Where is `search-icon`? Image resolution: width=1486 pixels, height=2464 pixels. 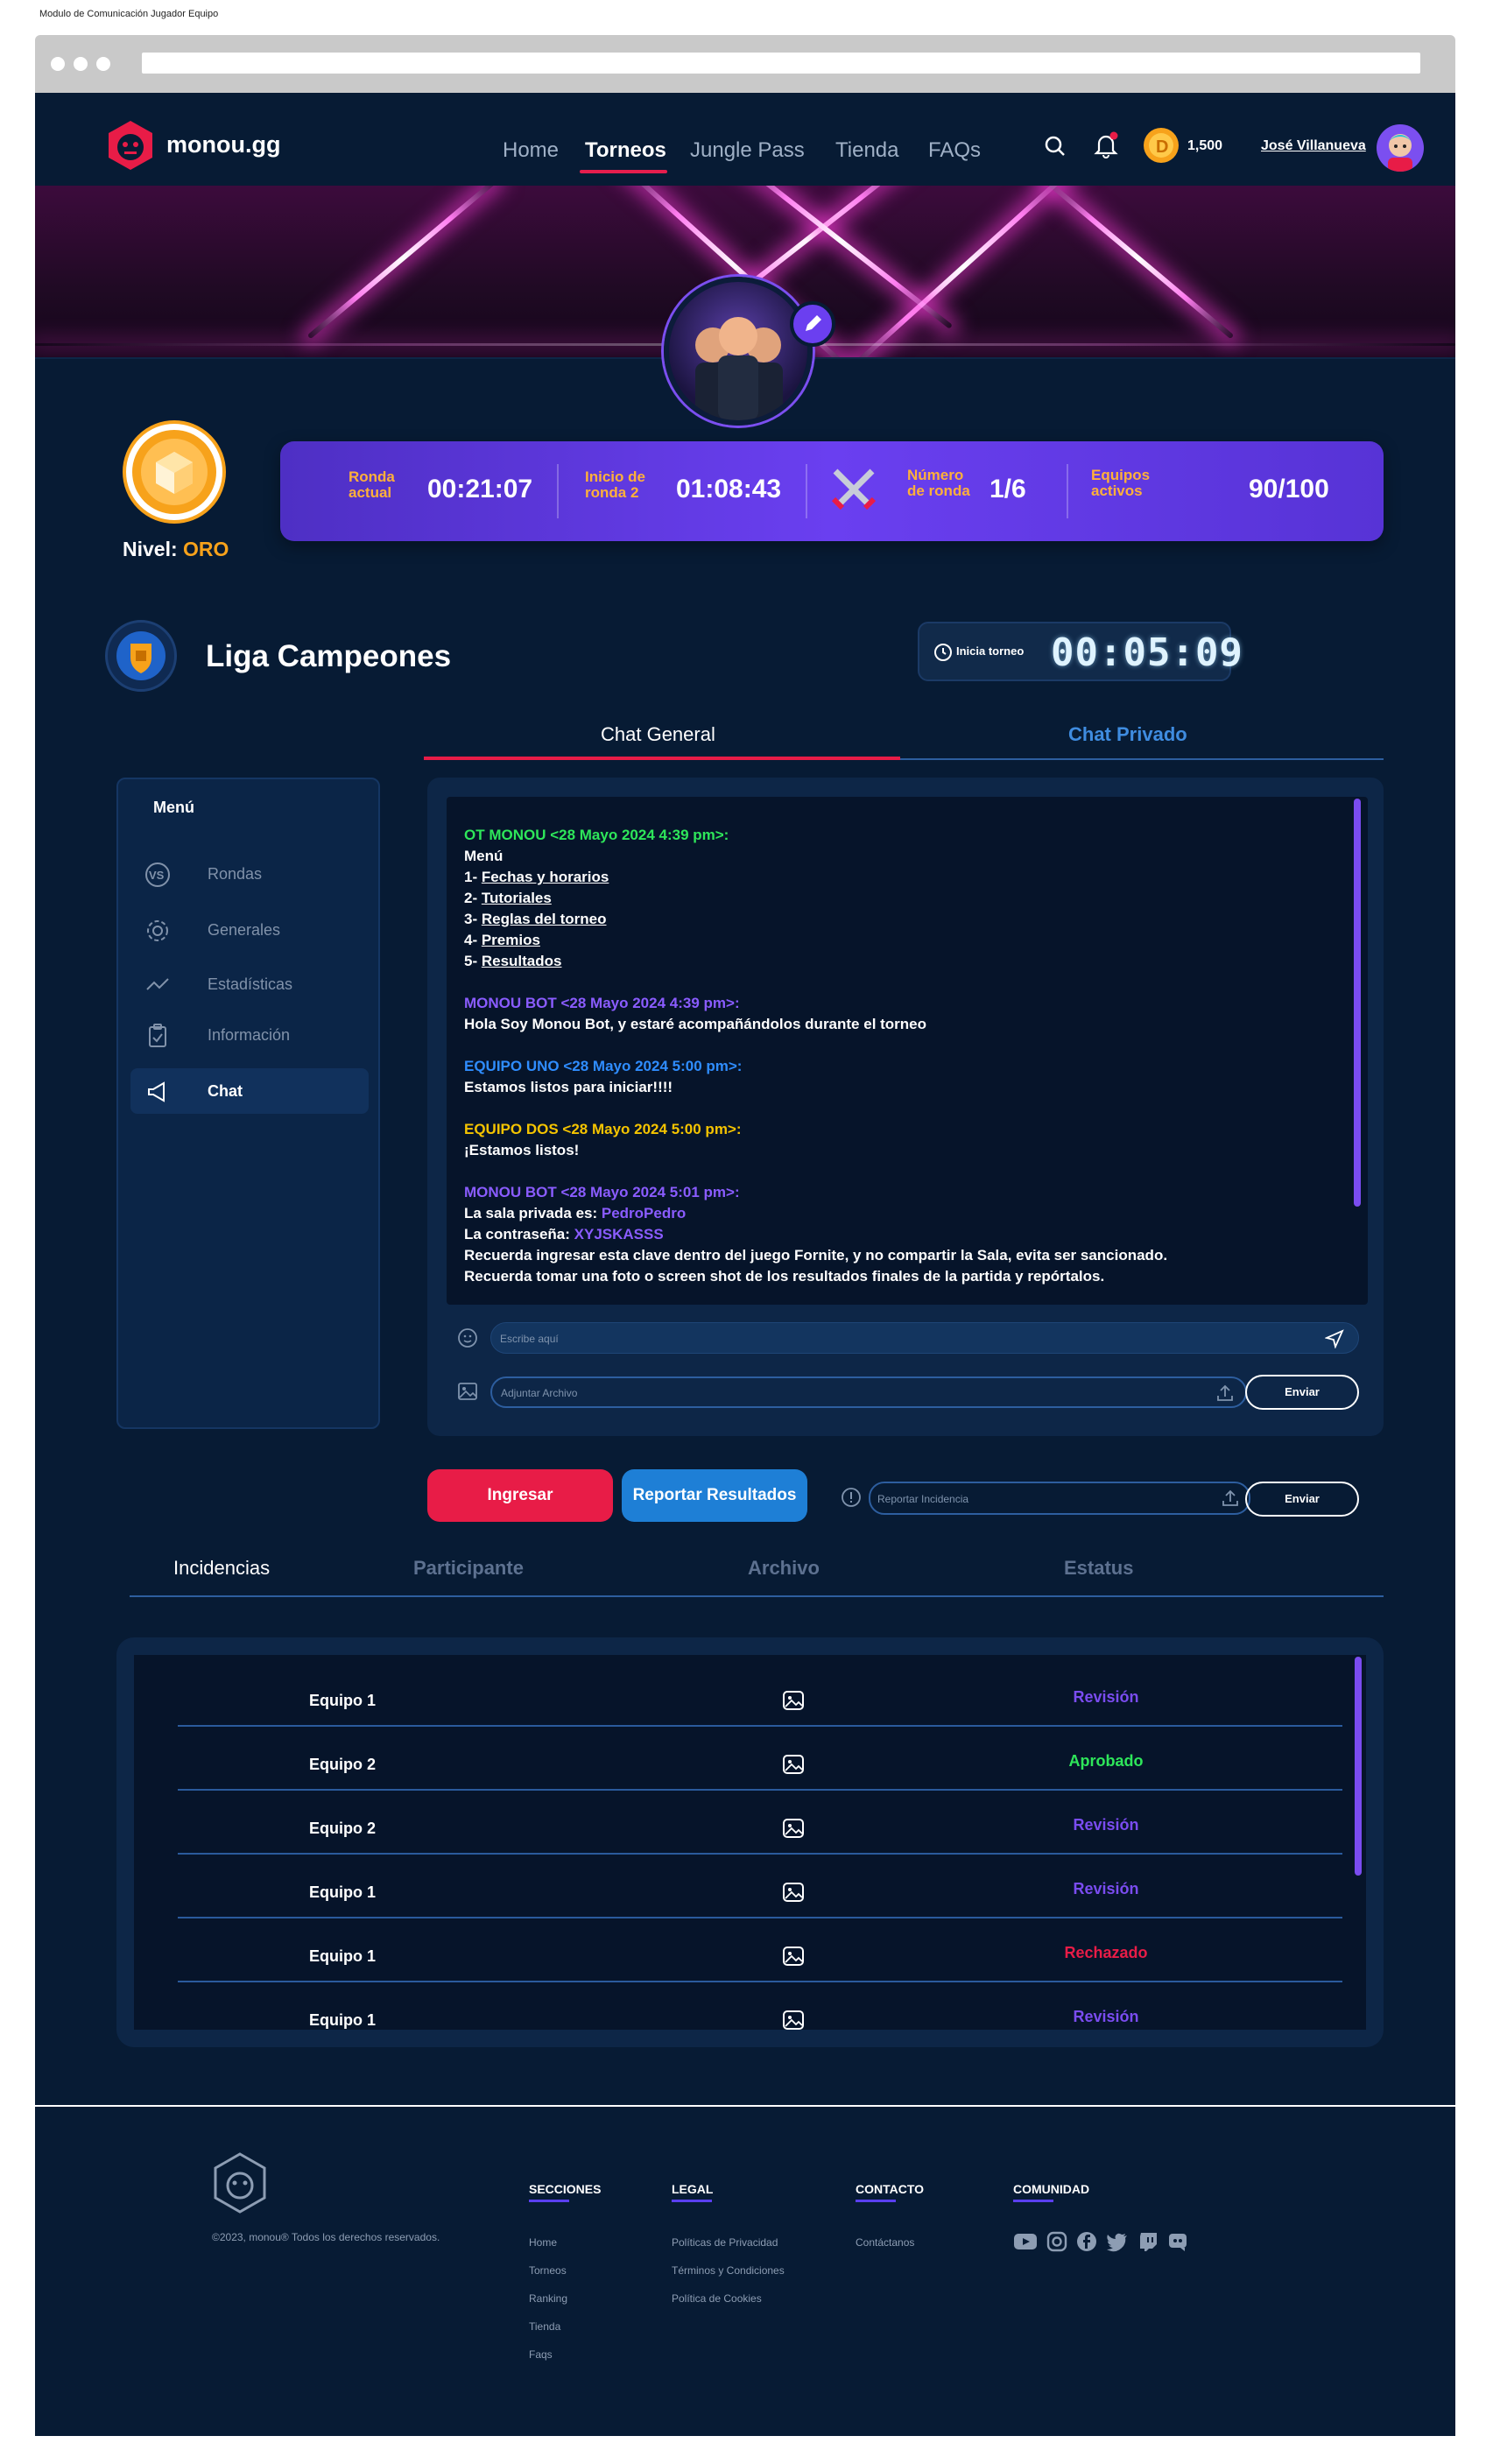 search-icon is located at coordinates (1055, 146).